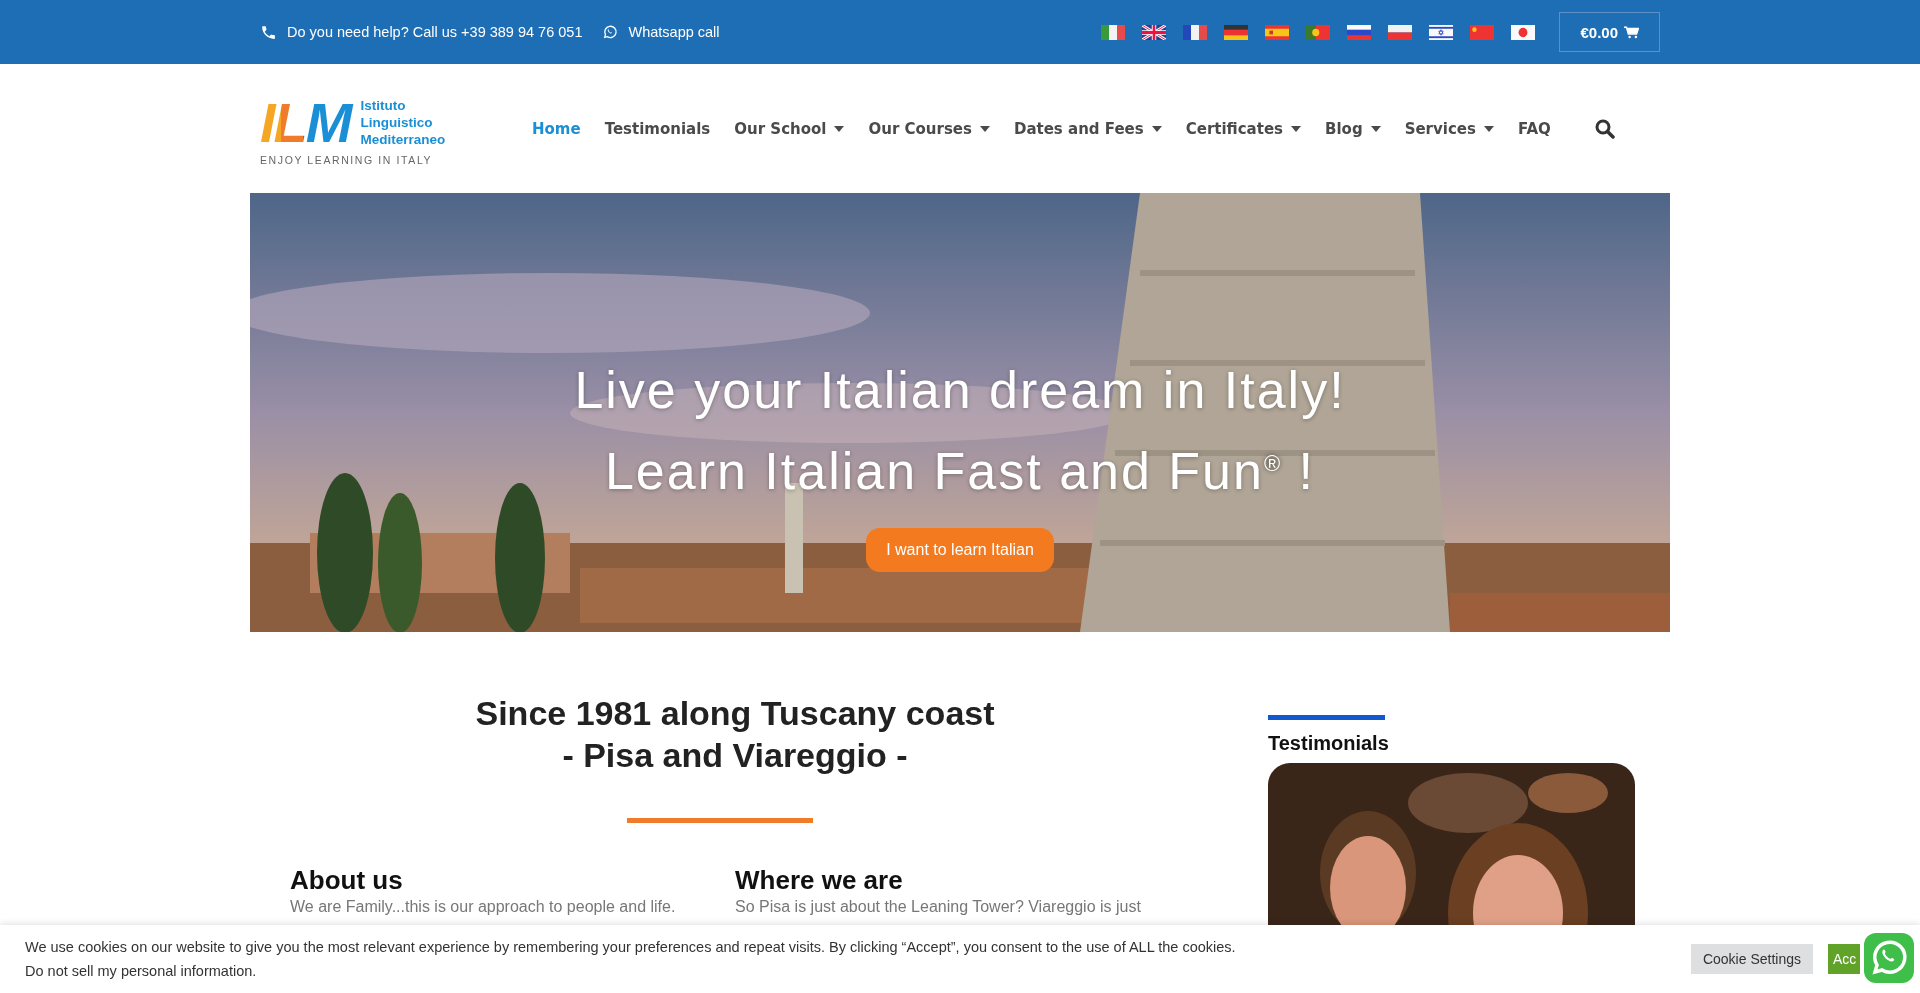 The height and width of the screenshot is (993, 1920). Describe the element at coordinates (556, 128) in the screenshot. I see `nav-item: Home` at that location.